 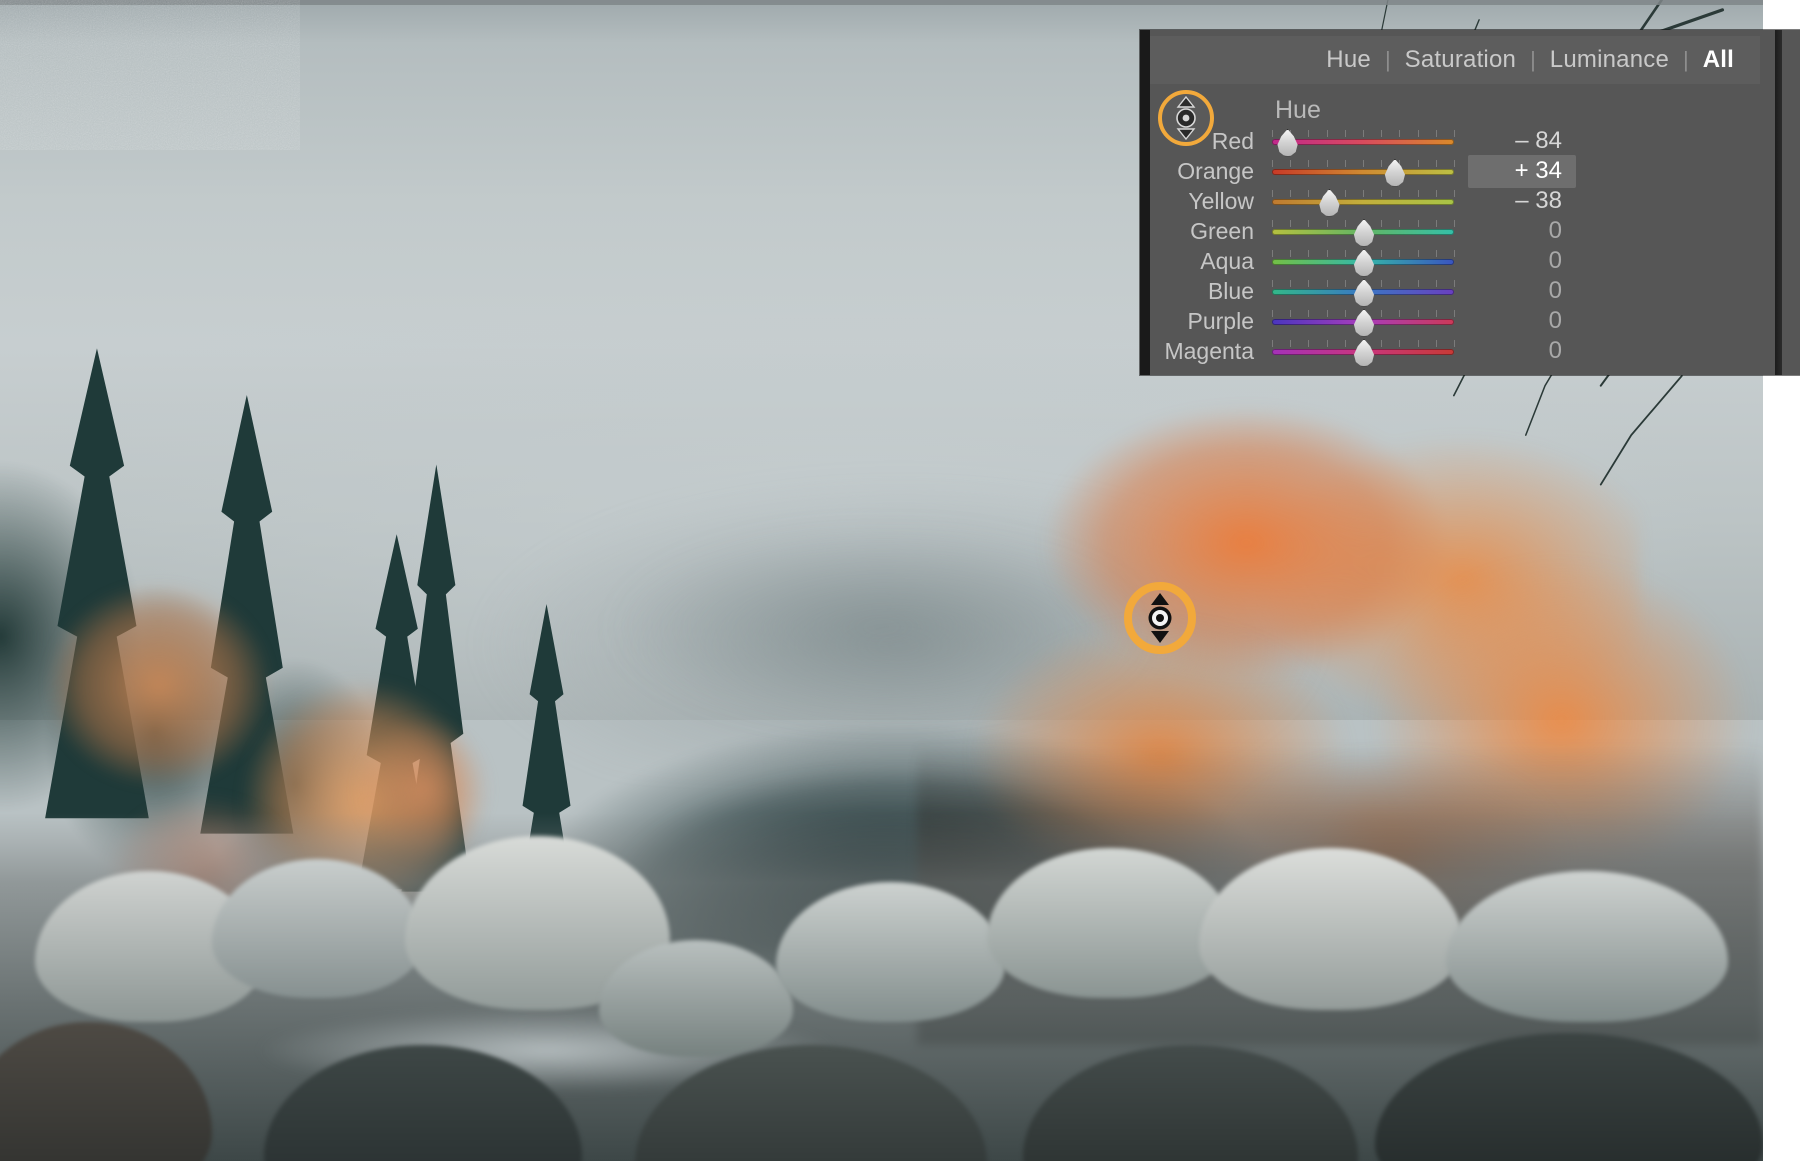 What do you see at coordinates (1609, 60) in the screenshot?
I see `tab-luminance: Luminance` at bounding box center [1609, 60].